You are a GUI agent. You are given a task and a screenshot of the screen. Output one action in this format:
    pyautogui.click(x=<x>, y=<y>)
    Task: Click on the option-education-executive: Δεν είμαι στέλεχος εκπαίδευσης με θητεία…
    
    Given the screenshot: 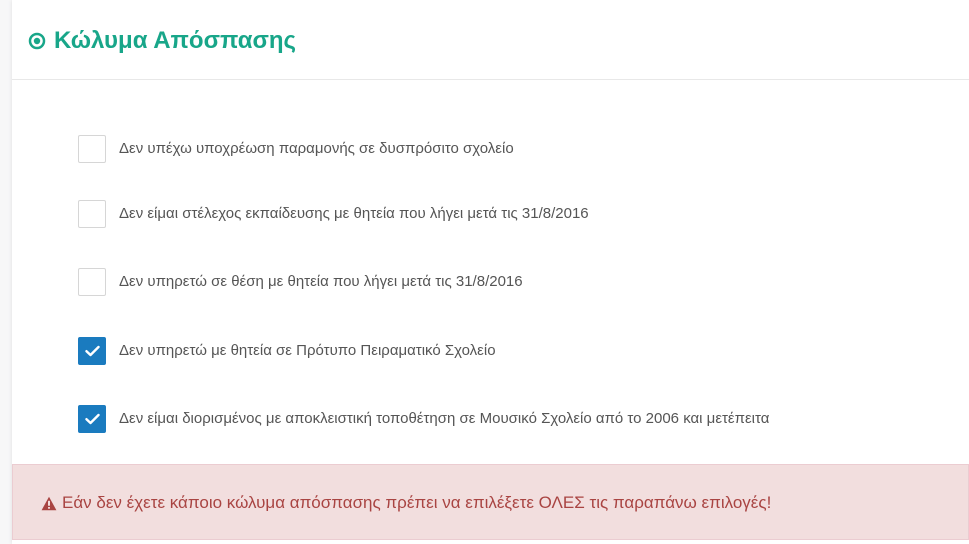 What is the action you would take?
    pyautogui.click(x=333, y=214)
    